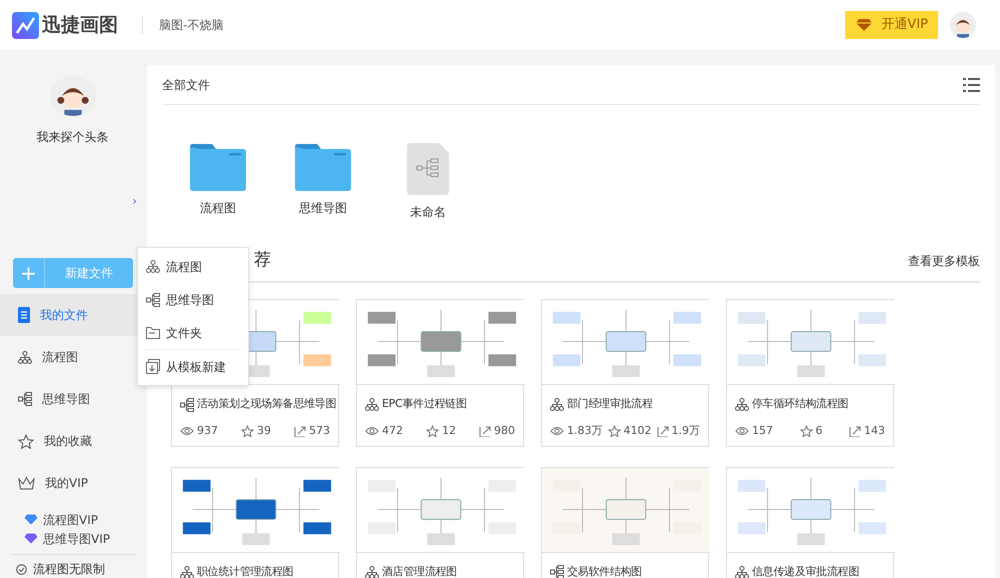 This screenshot has width=1000, height=578. I want to click on stat-count: 1.83万, so click(584, 431).